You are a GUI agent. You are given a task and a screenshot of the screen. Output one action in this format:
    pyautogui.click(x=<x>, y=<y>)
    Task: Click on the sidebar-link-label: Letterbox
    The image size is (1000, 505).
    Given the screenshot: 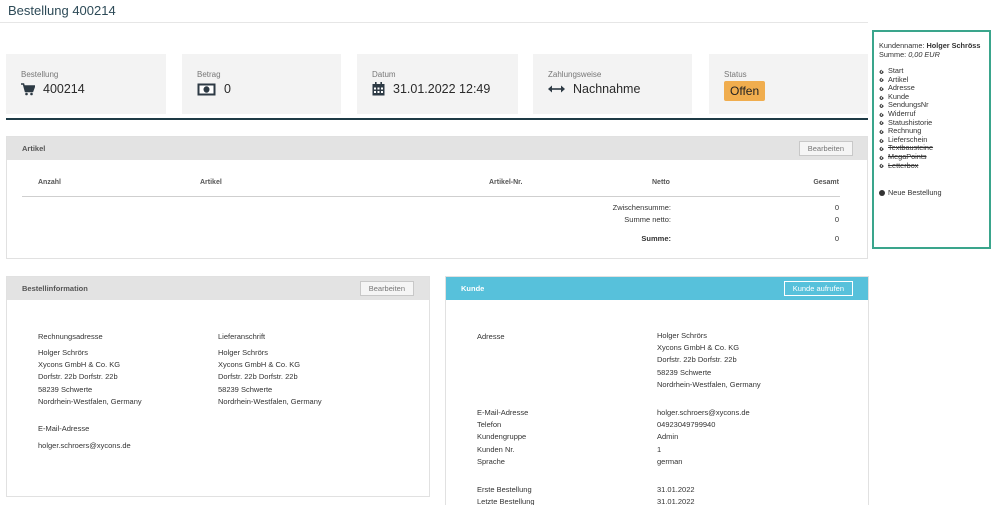 What is the action you would take?
    pyautogui.click(x=903, y=165)
    